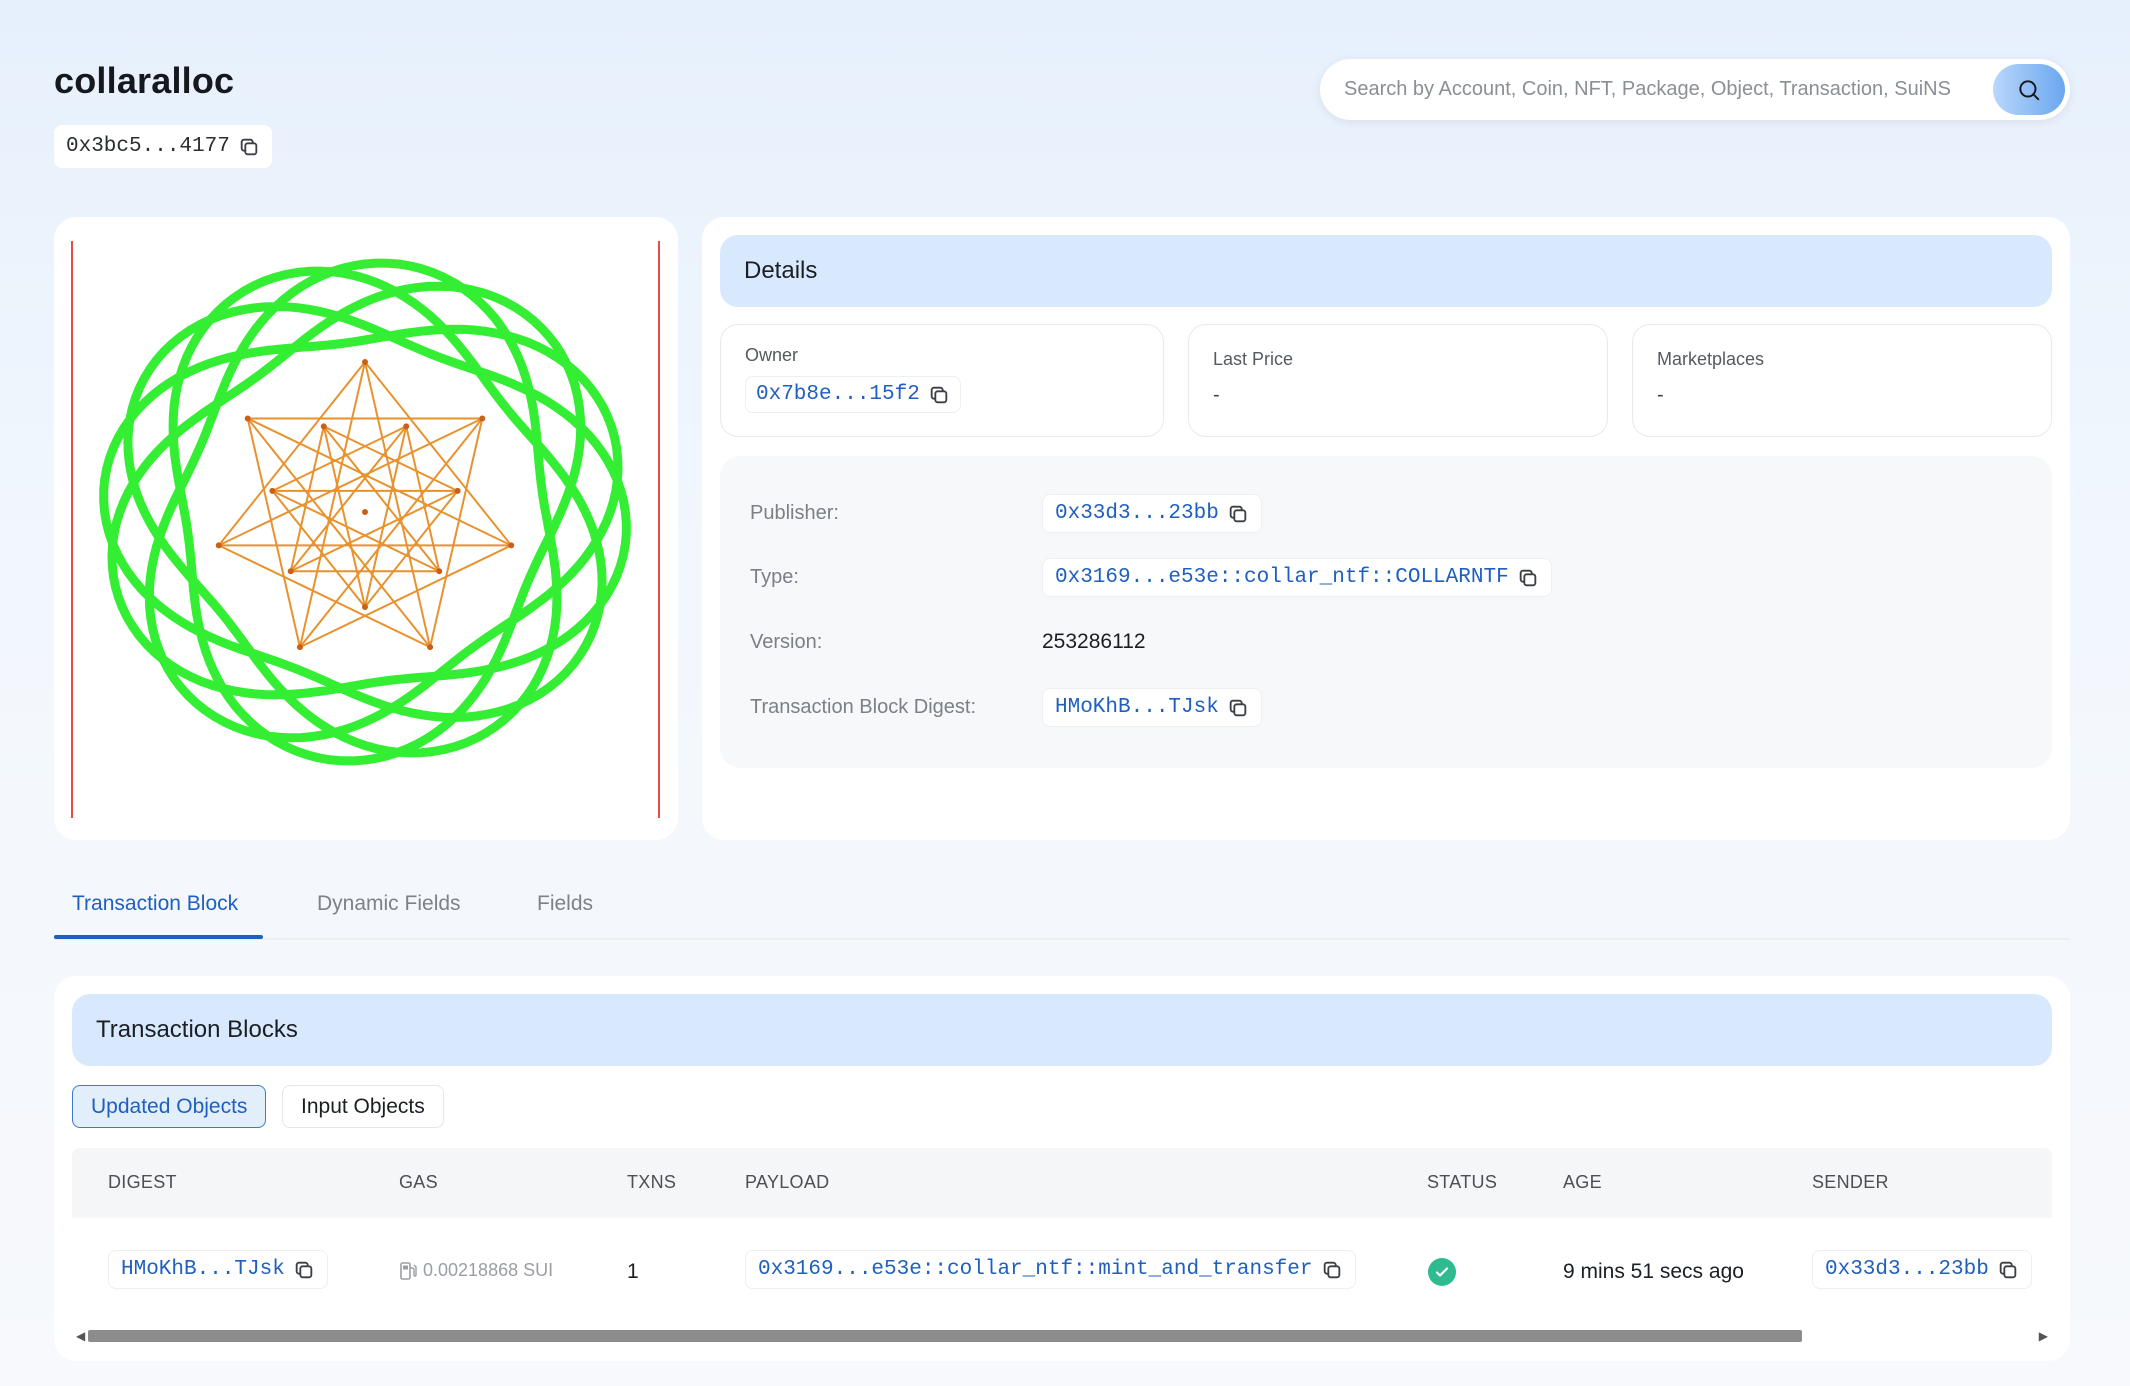 This screenshot has height=1386, width=2130. Describe the element at coordinates (786, 641) in the screenshot. I see `version-label: Version:` at that location.